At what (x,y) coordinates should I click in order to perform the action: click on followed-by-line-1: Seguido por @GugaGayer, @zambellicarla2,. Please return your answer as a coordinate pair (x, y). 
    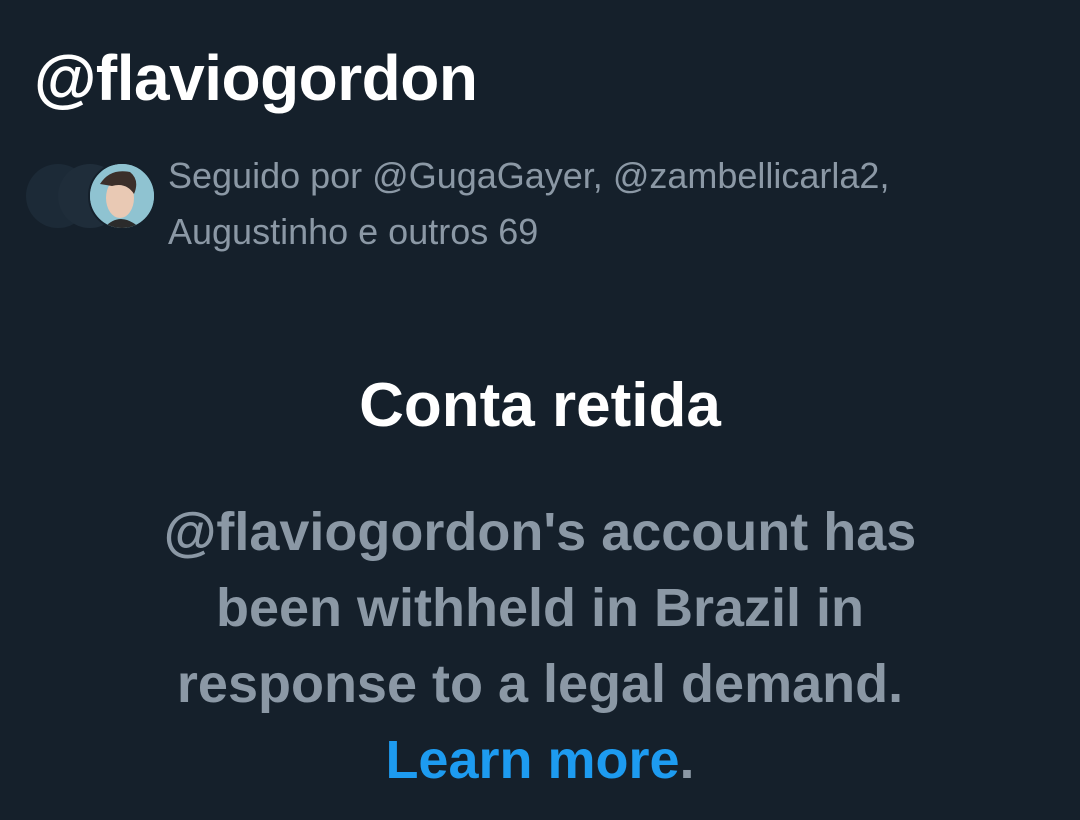
    Looking at the image, I should click on (529, 175).